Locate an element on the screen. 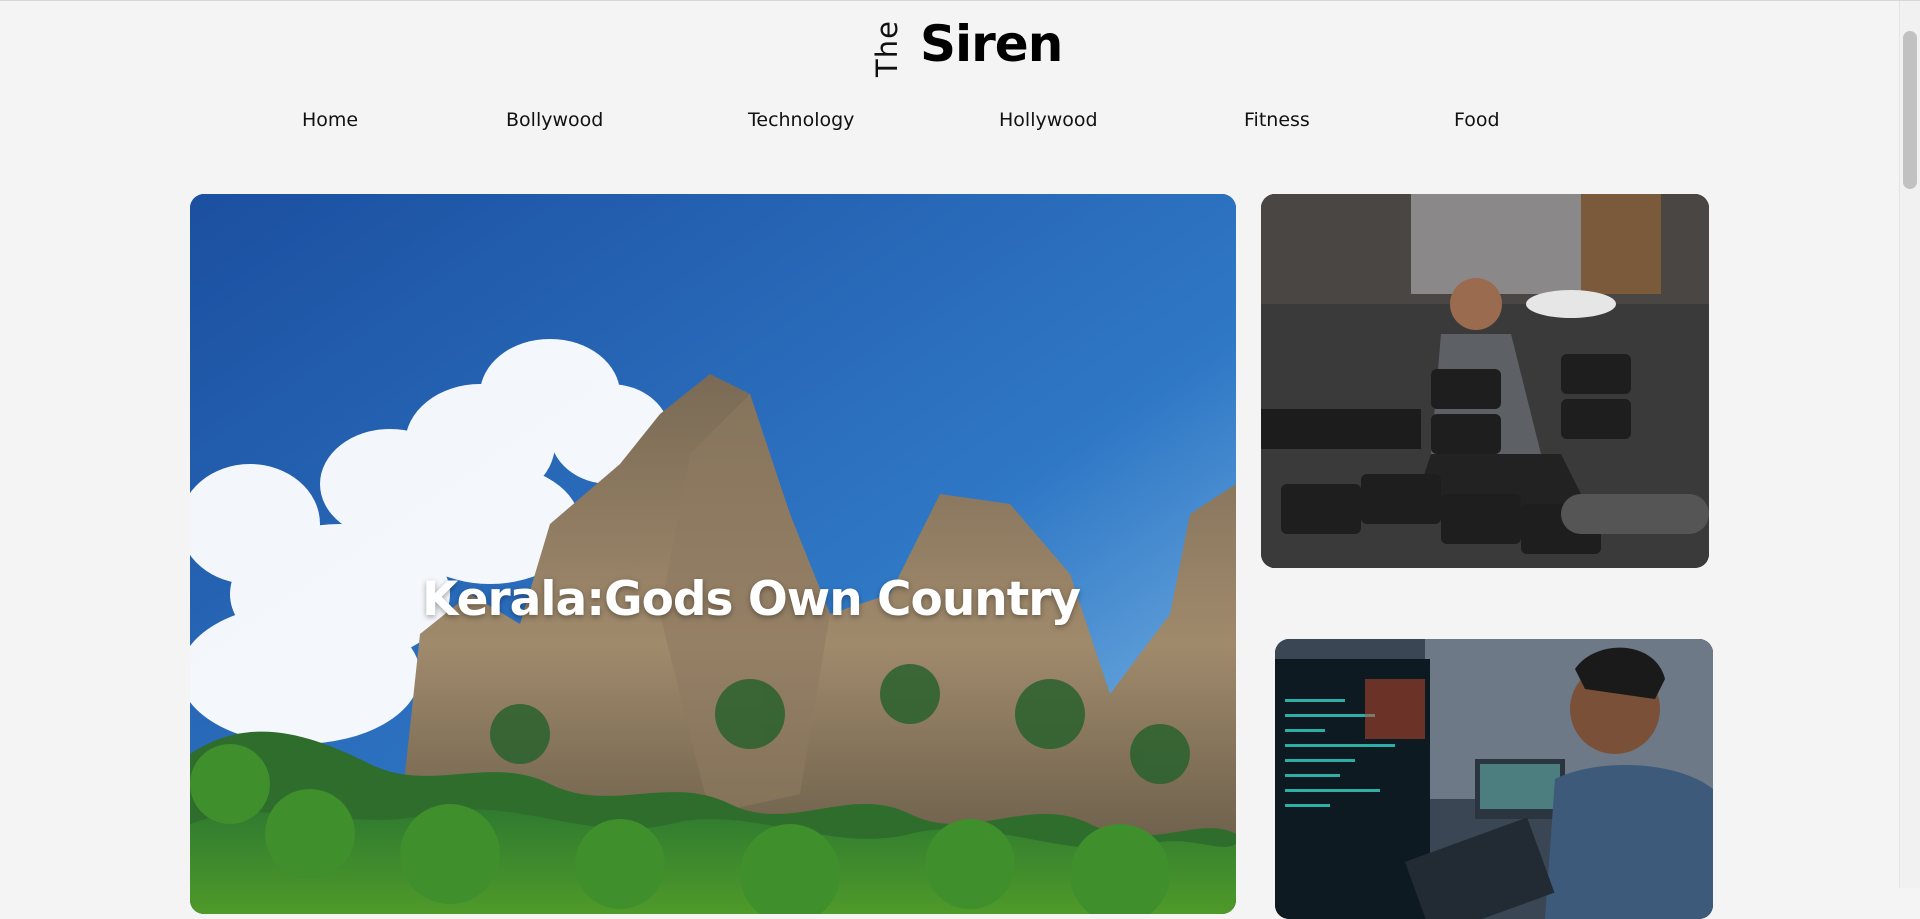  nav-item-hollywood: Hollywood is located at coordinates (1048, 120).